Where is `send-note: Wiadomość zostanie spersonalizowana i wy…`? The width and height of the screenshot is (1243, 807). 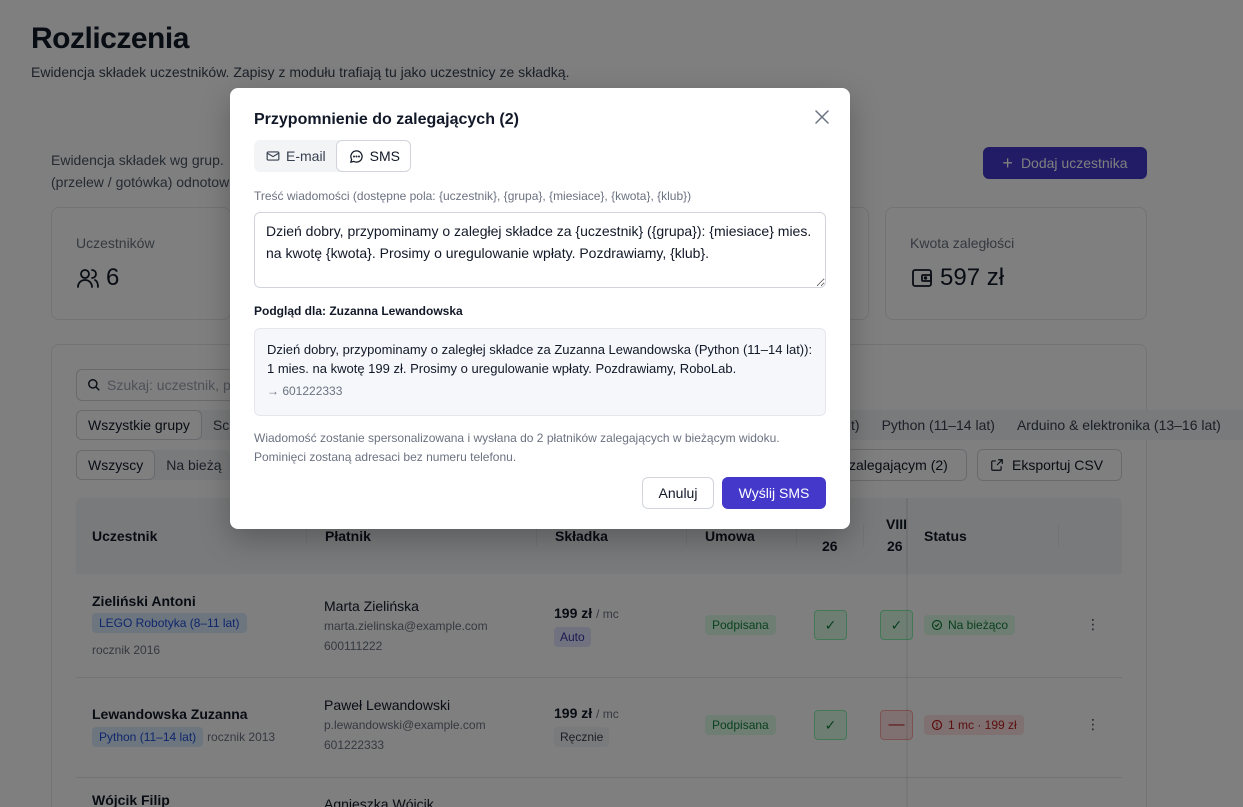 send-note: Wiadomość zostanie spersonalizowana i wy… is located at coordinates (517, 447).